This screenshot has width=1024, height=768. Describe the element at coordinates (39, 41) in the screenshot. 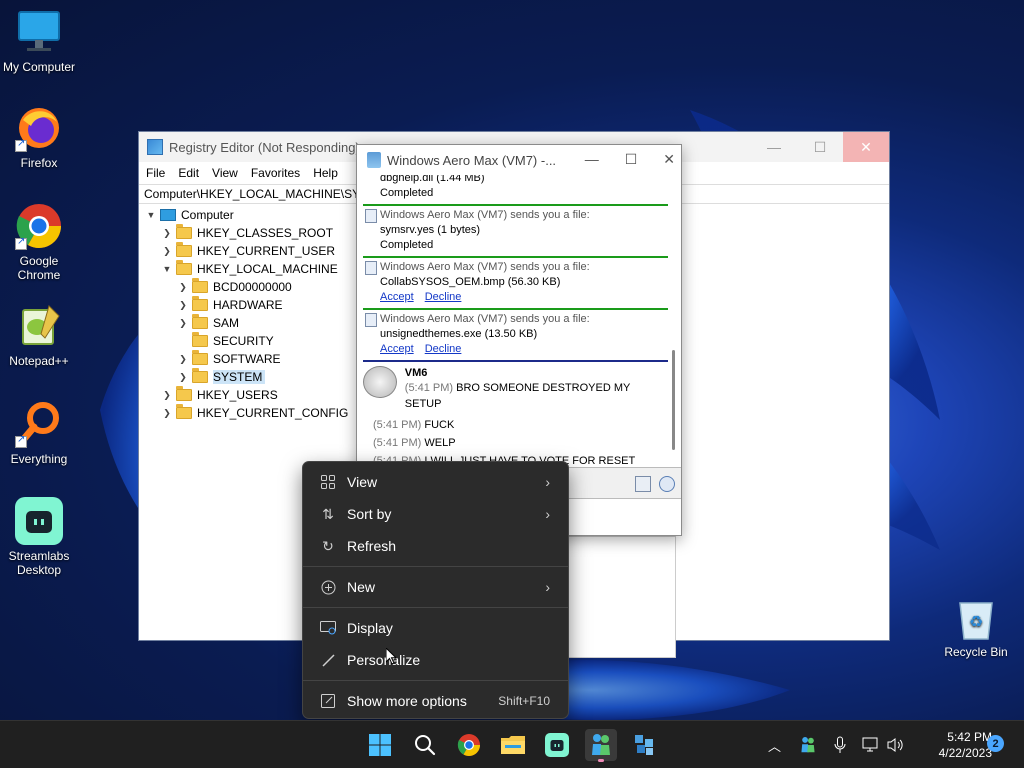

I see `desktop-icon-my-computer: My Computer` at that location.